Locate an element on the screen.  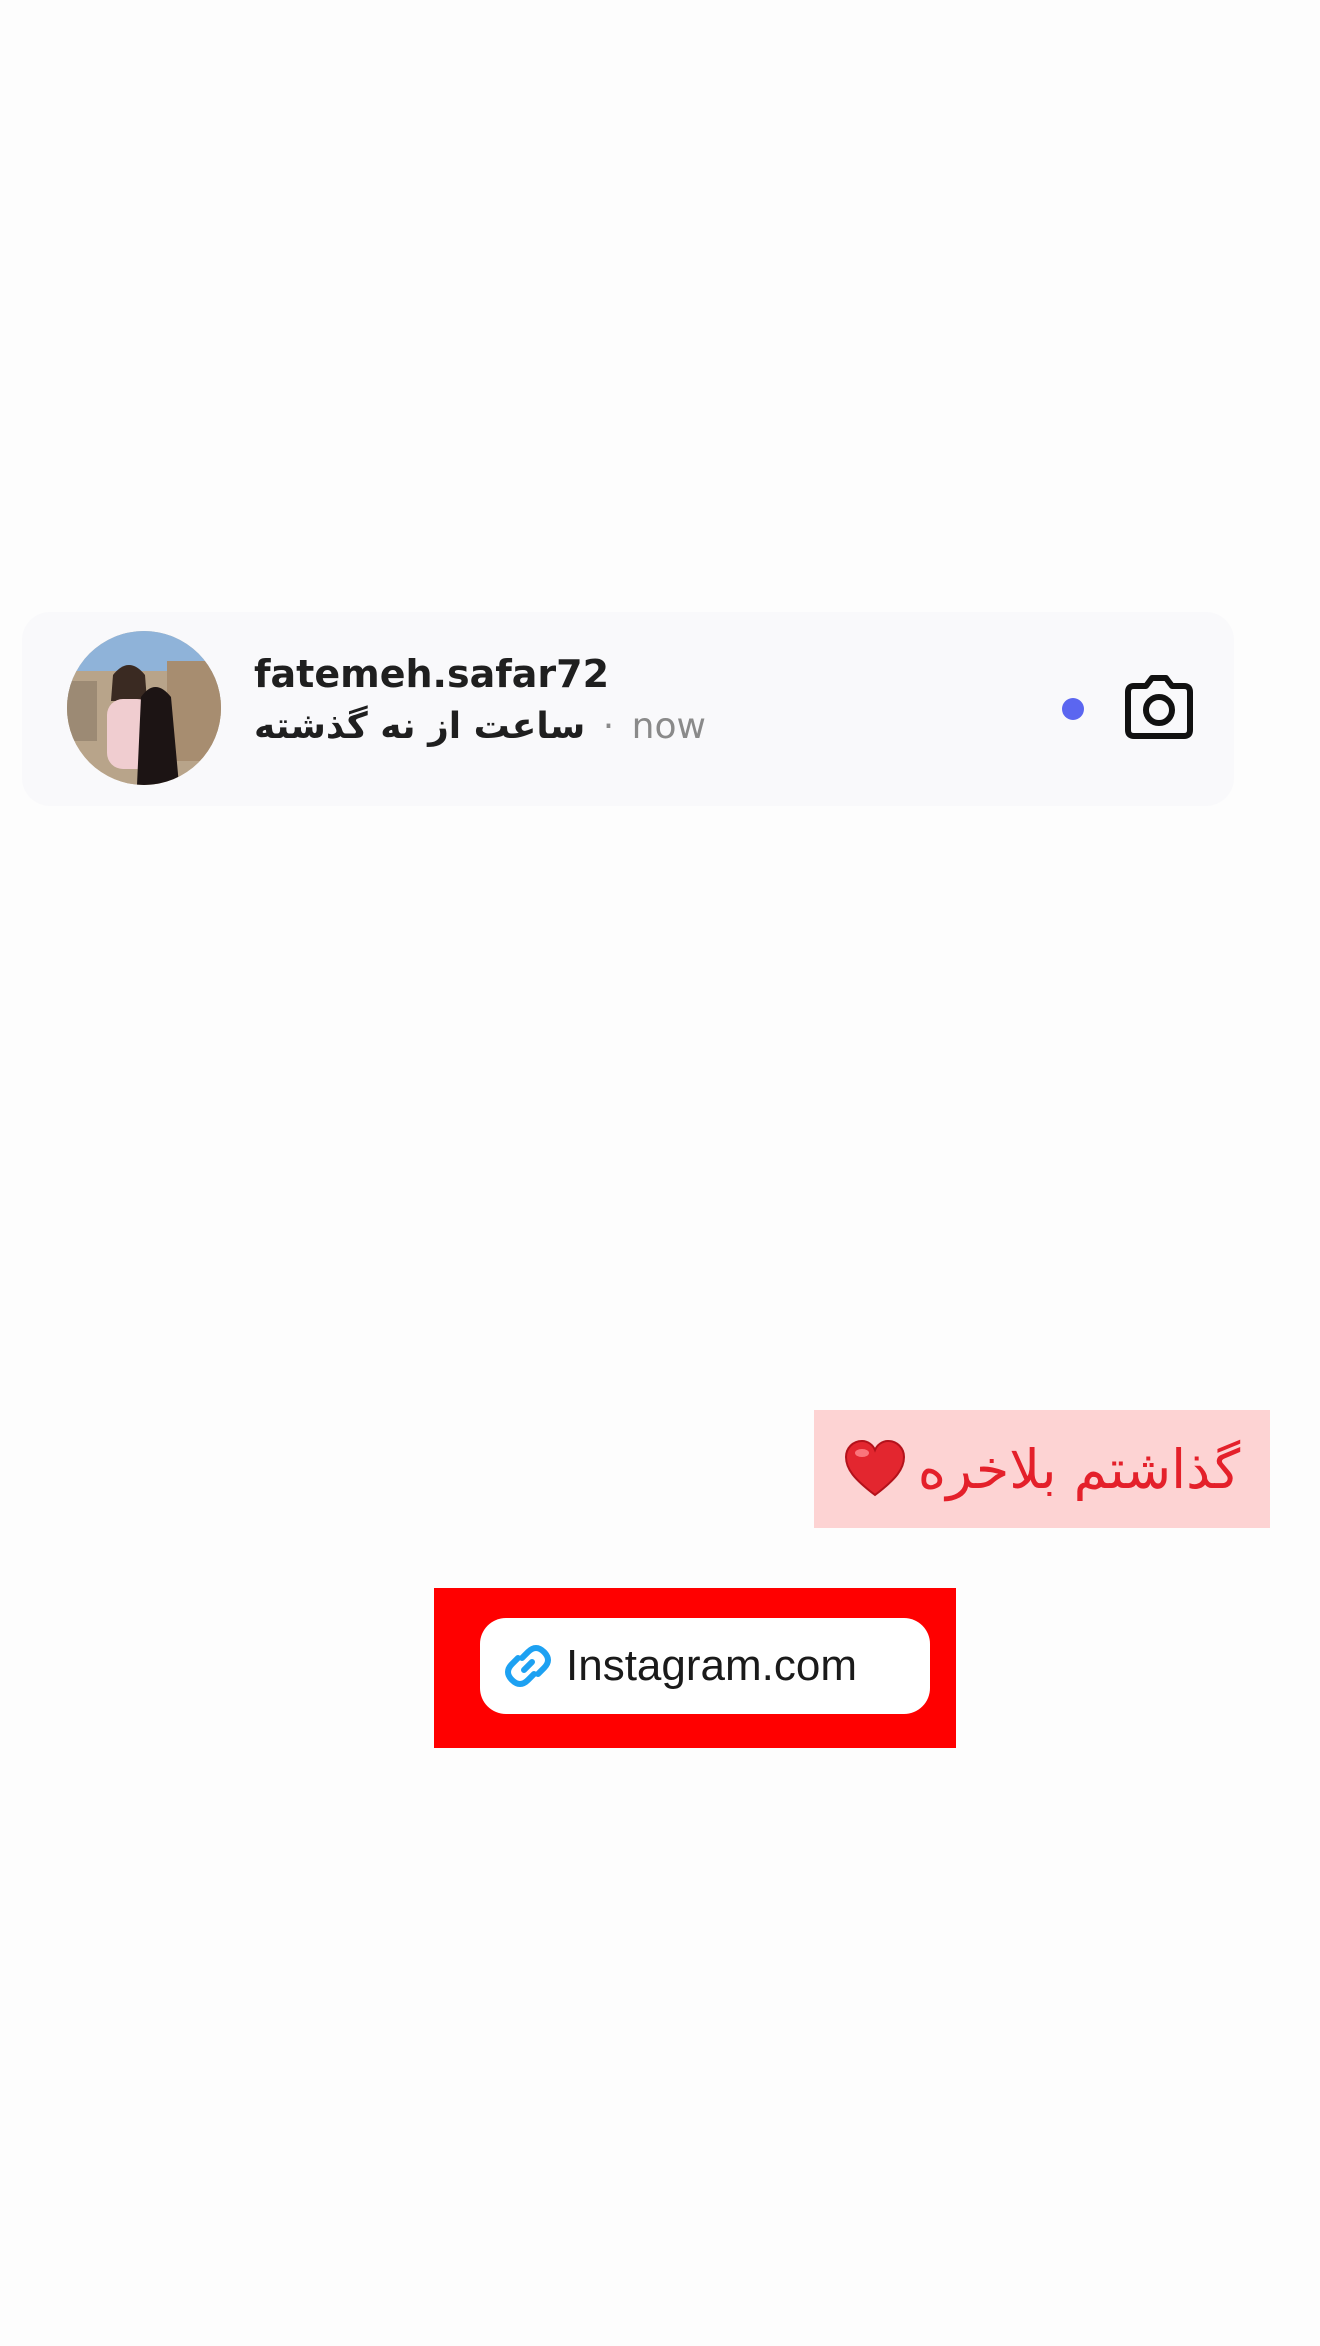
red-heart-icon is located at coordinates (874, 1468).